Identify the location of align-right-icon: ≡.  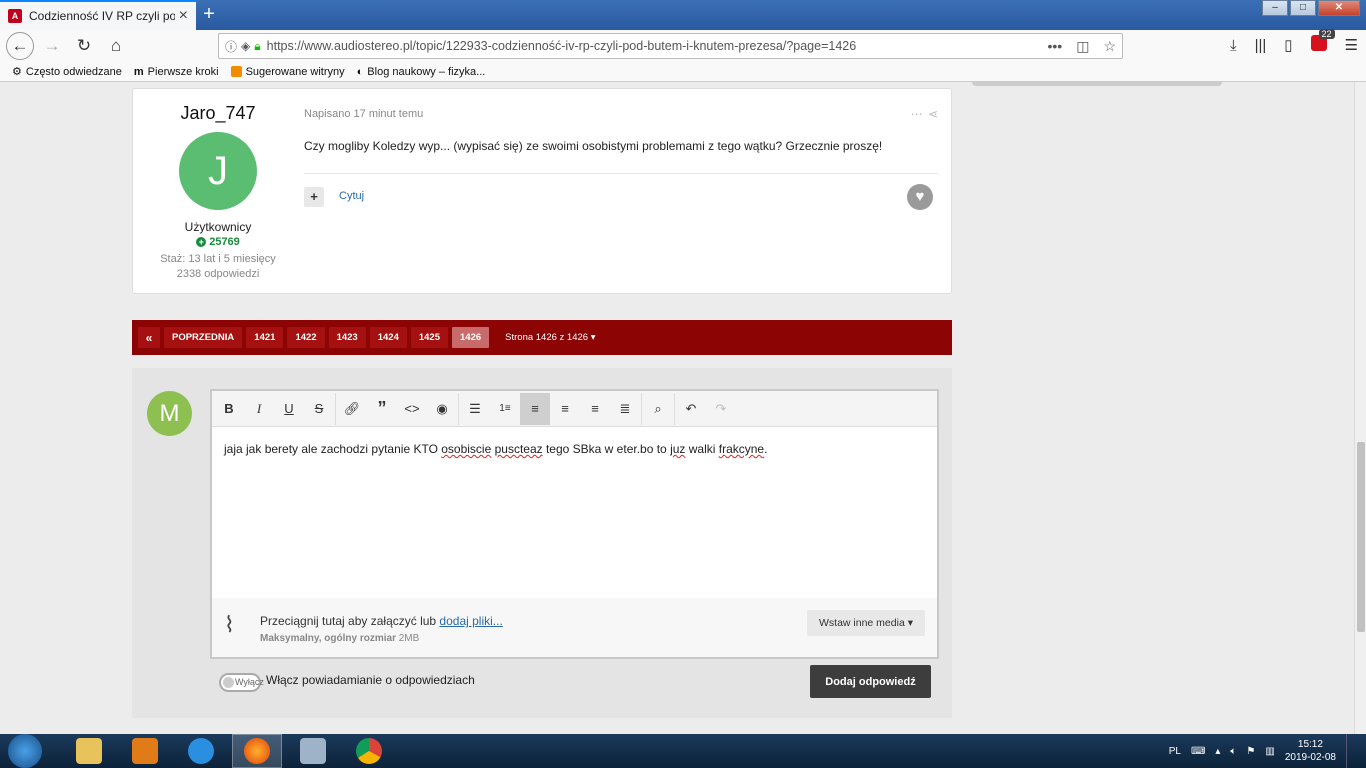
(595, 409).